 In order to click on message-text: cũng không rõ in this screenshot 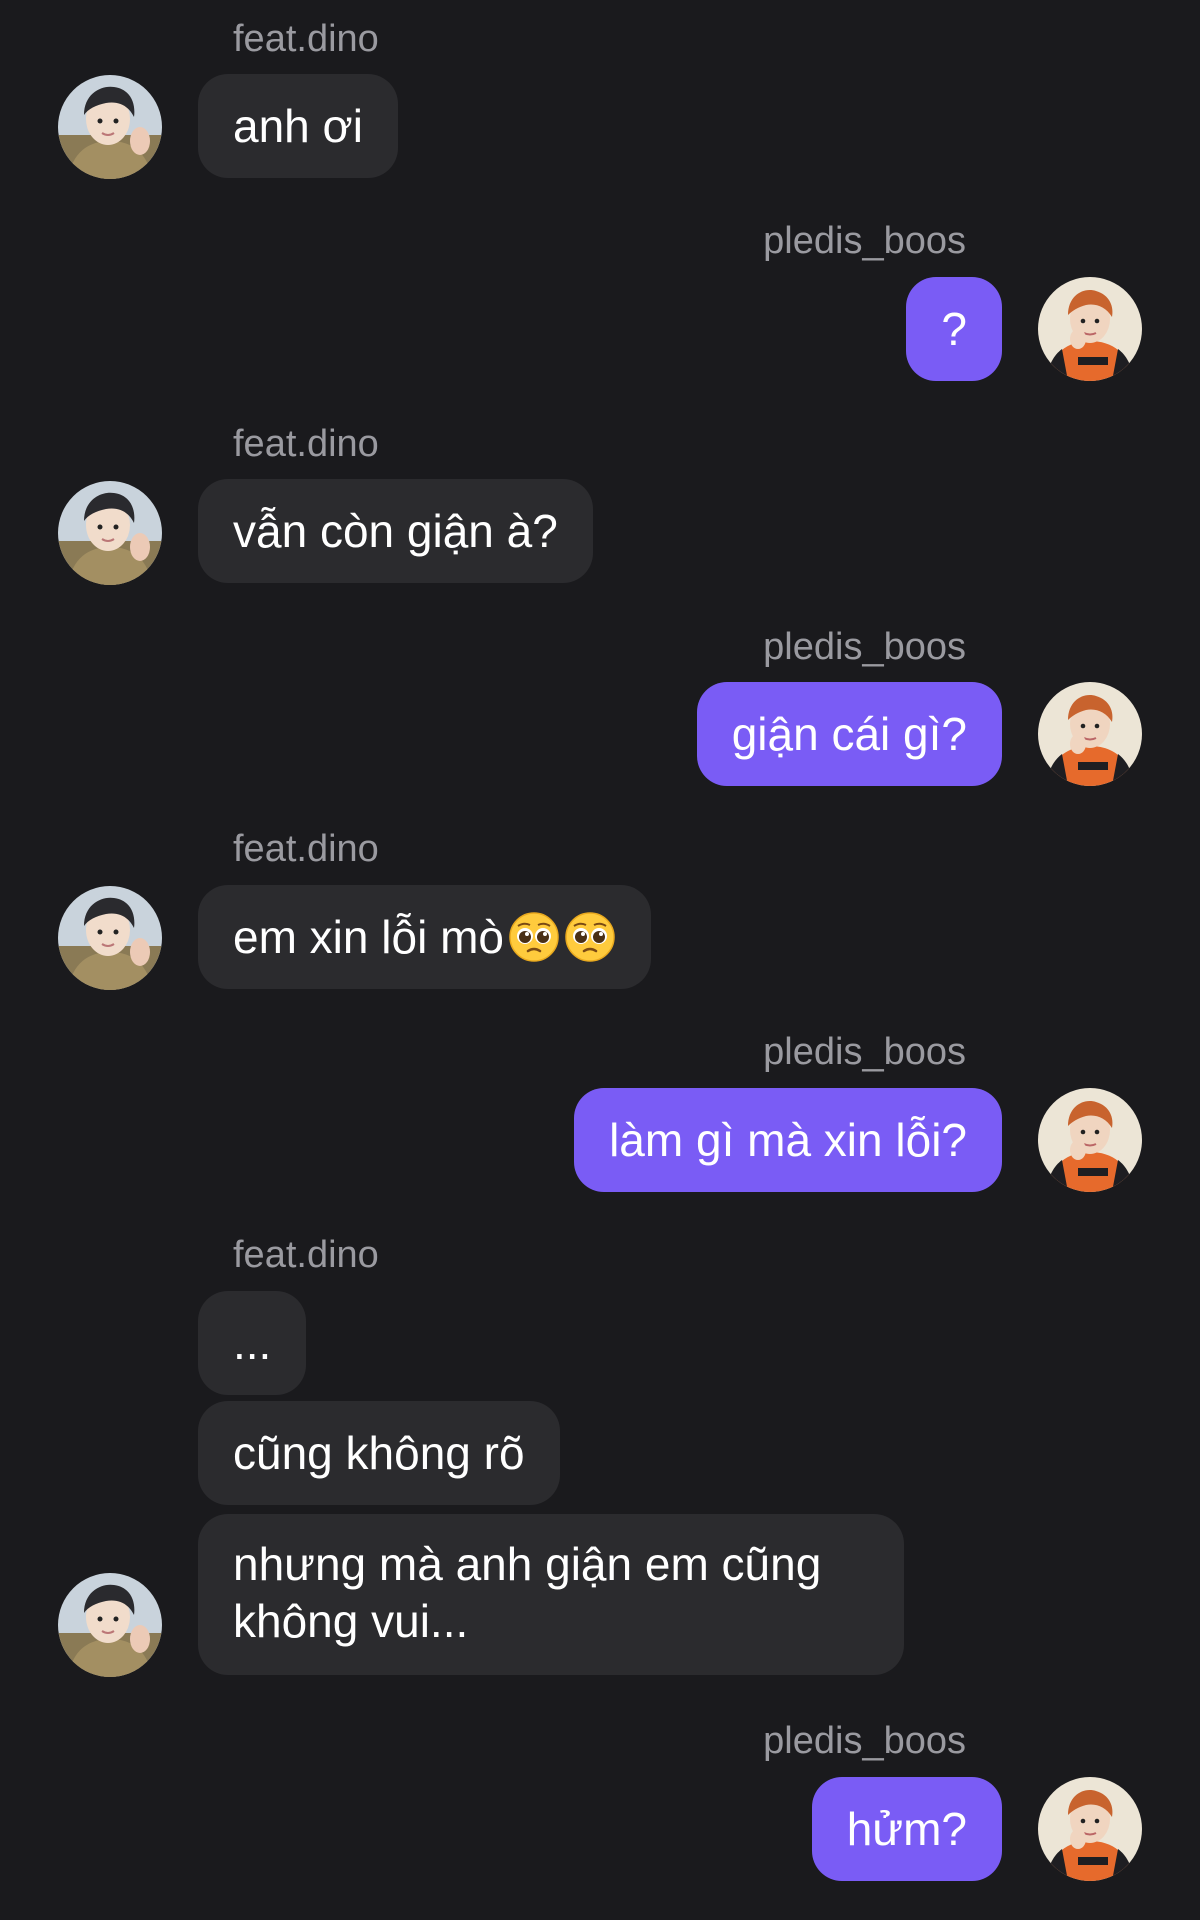, I will do `click(379, 1452)`.